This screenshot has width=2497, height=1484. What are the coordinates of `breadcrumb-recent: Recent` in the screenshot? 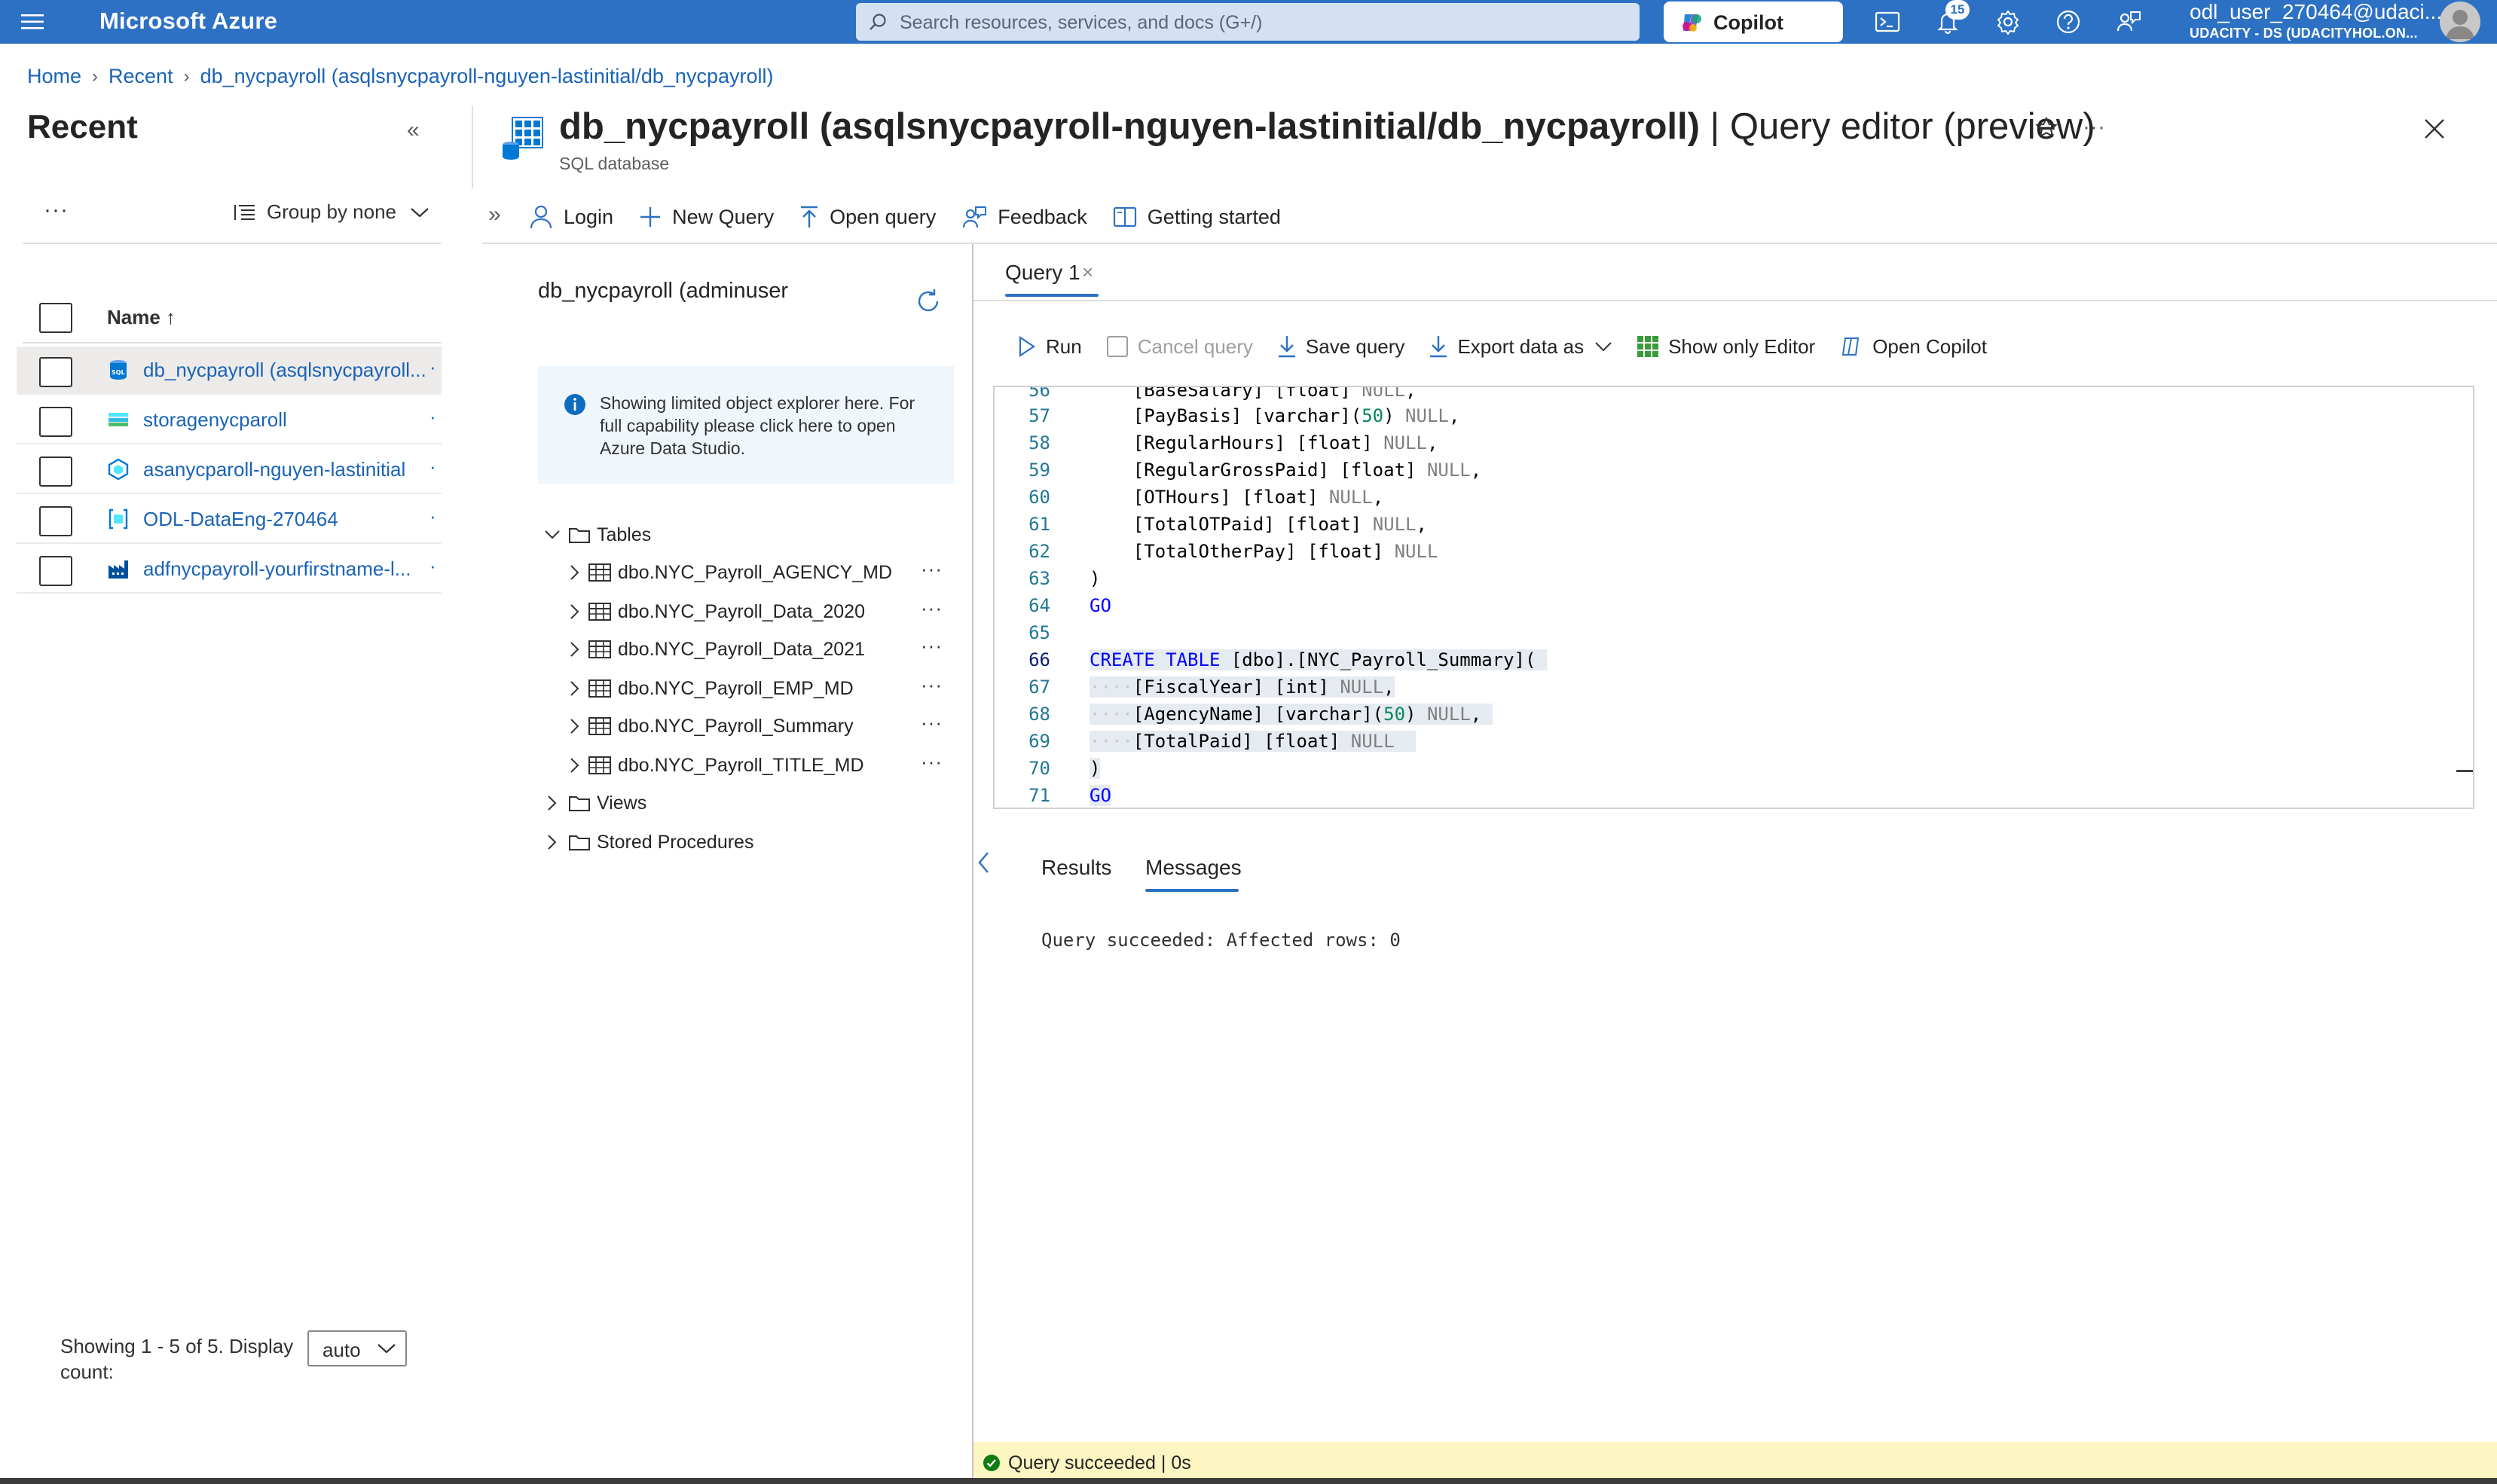 It's located at (140, 76).